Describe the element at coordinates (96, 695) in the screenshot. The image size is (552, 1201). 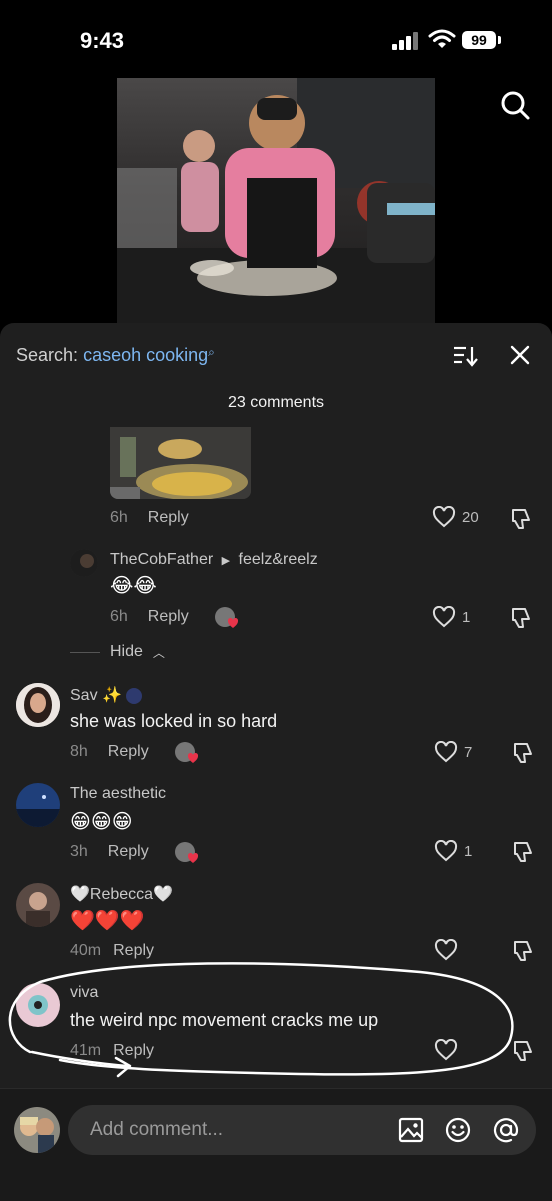
I see `author-name: Sav ✨` at that location.